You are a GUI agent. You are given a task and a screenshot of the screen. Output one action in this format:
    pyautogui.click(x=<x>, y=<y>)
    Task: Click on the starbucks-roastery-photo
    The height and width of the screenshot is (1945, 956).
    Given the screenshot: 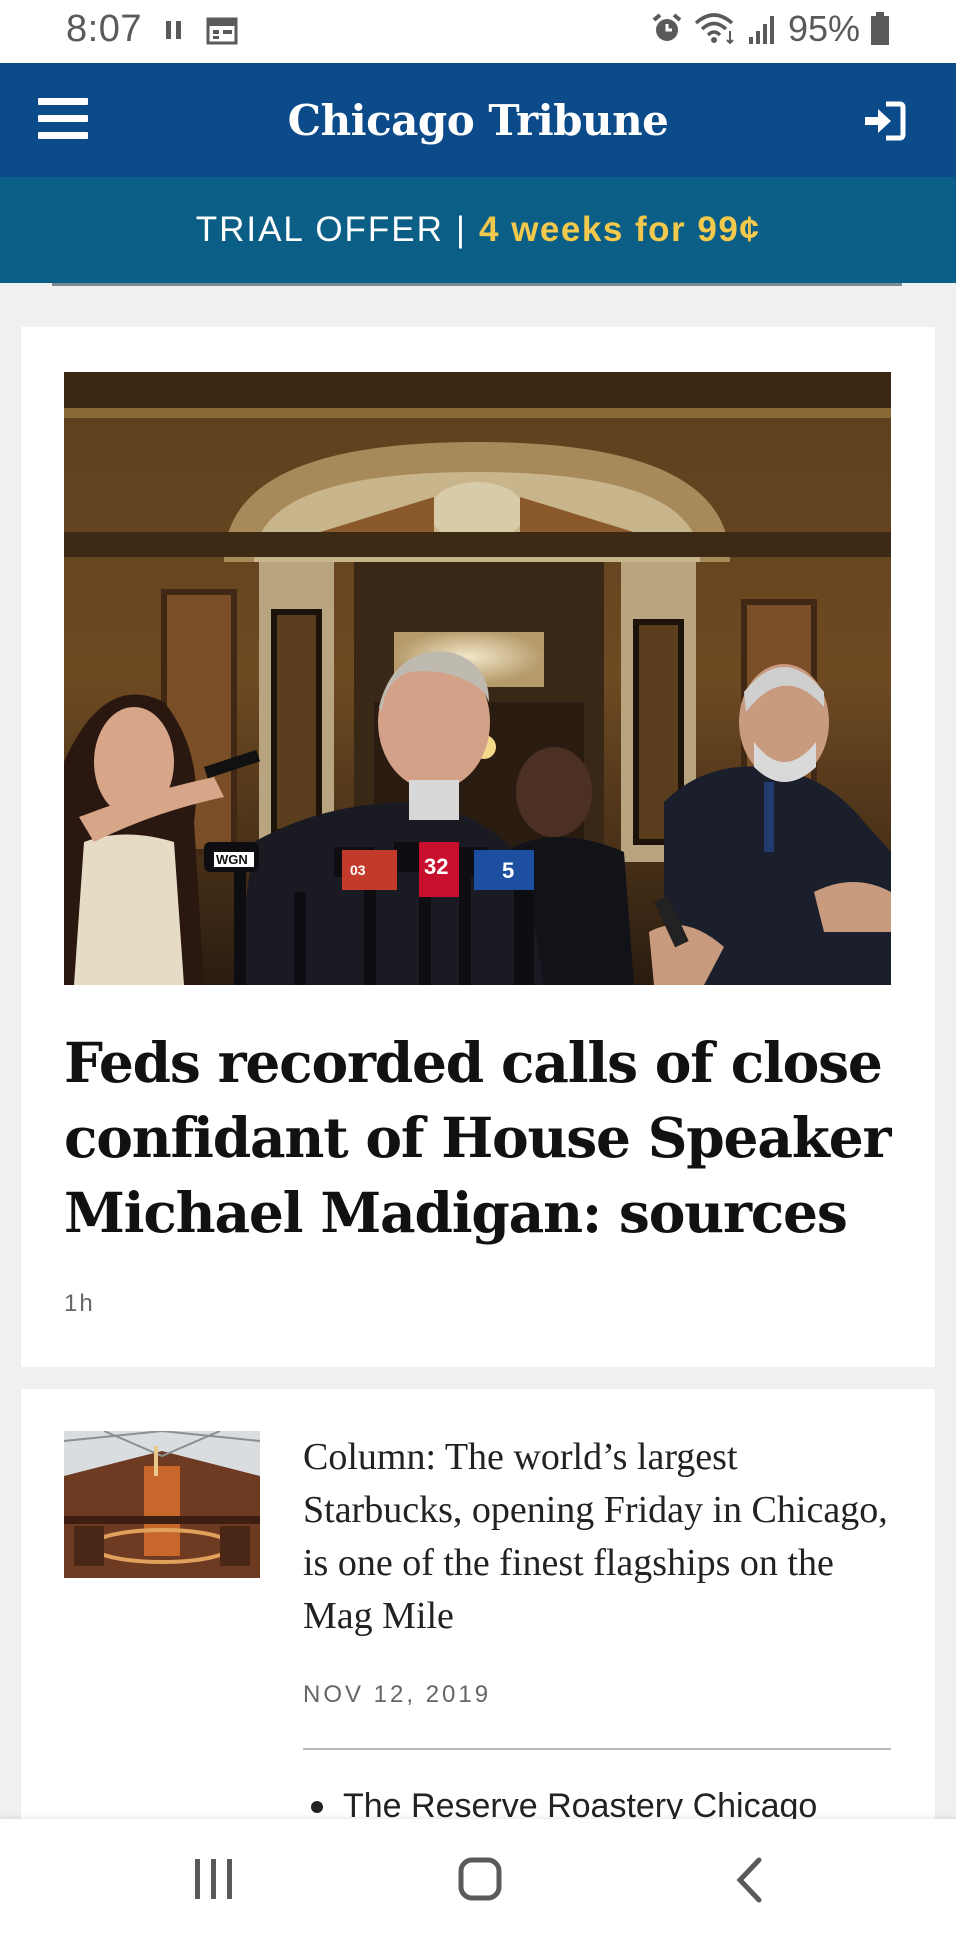 What is the action you would take?
    pyautogui.click(x=162, y=1504)
    